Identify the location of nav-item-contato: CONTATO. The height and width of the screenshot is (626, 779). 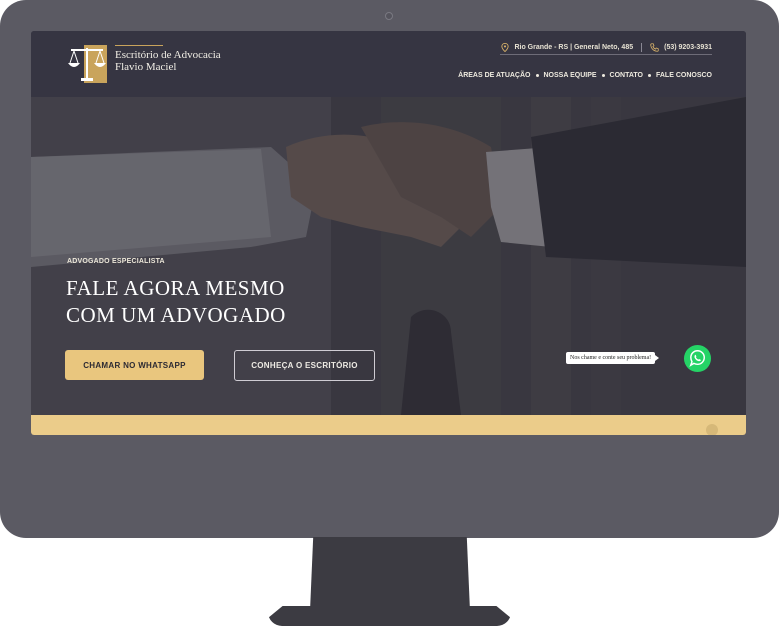
(626, 75).